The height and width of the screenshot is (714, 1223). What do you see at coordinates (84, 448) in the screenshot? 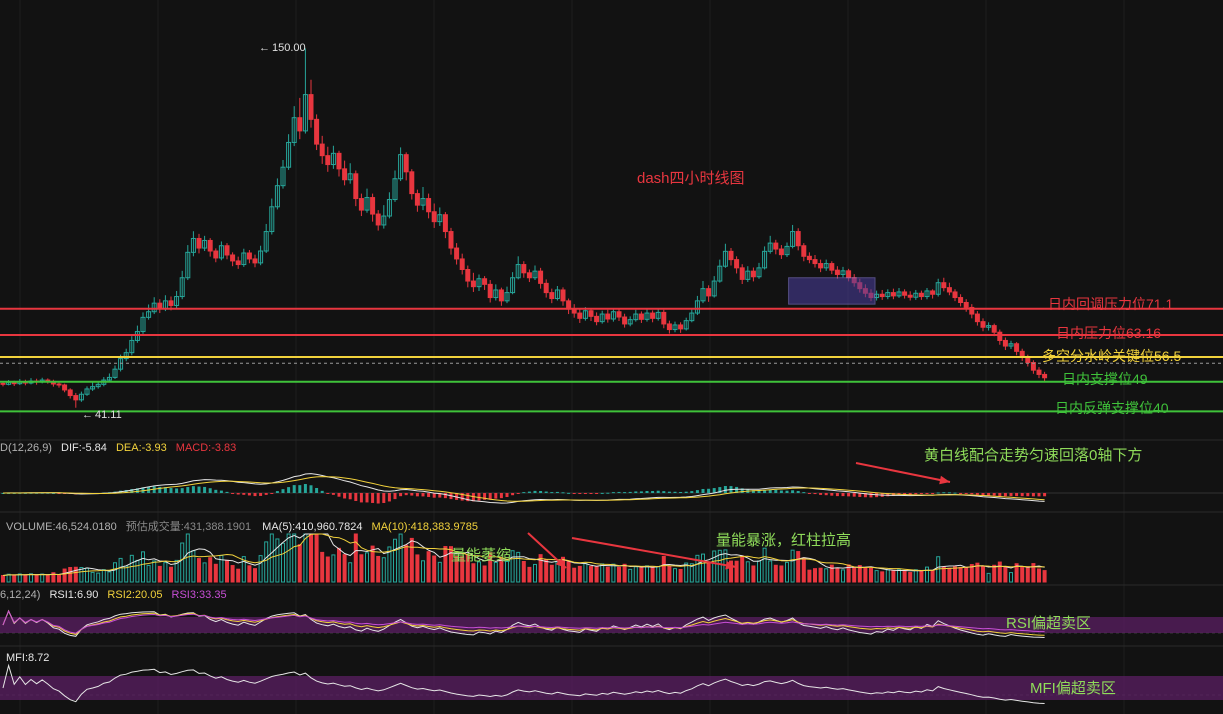
I see `macd-dif: DIF:-5.84` at bounding box center [84, 448].